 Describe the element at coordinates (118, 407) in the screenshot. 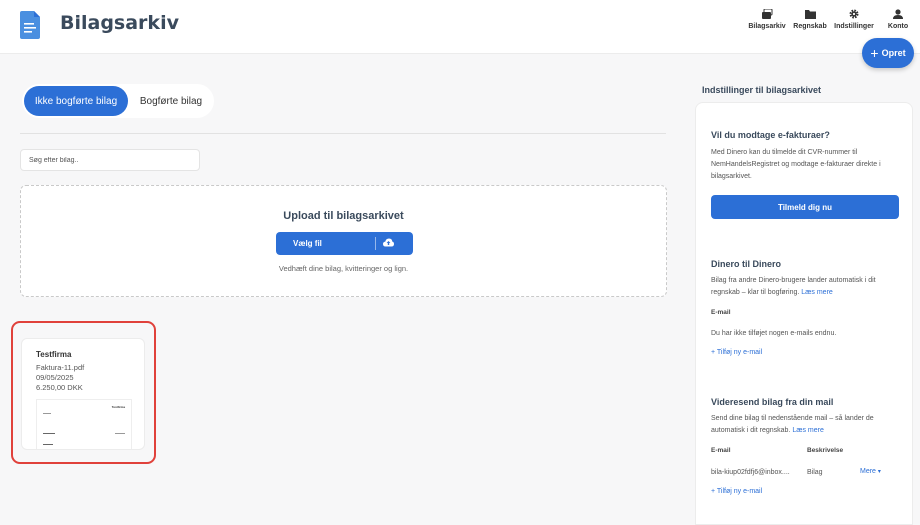

I see `preview-title: Testfirma` at that location.